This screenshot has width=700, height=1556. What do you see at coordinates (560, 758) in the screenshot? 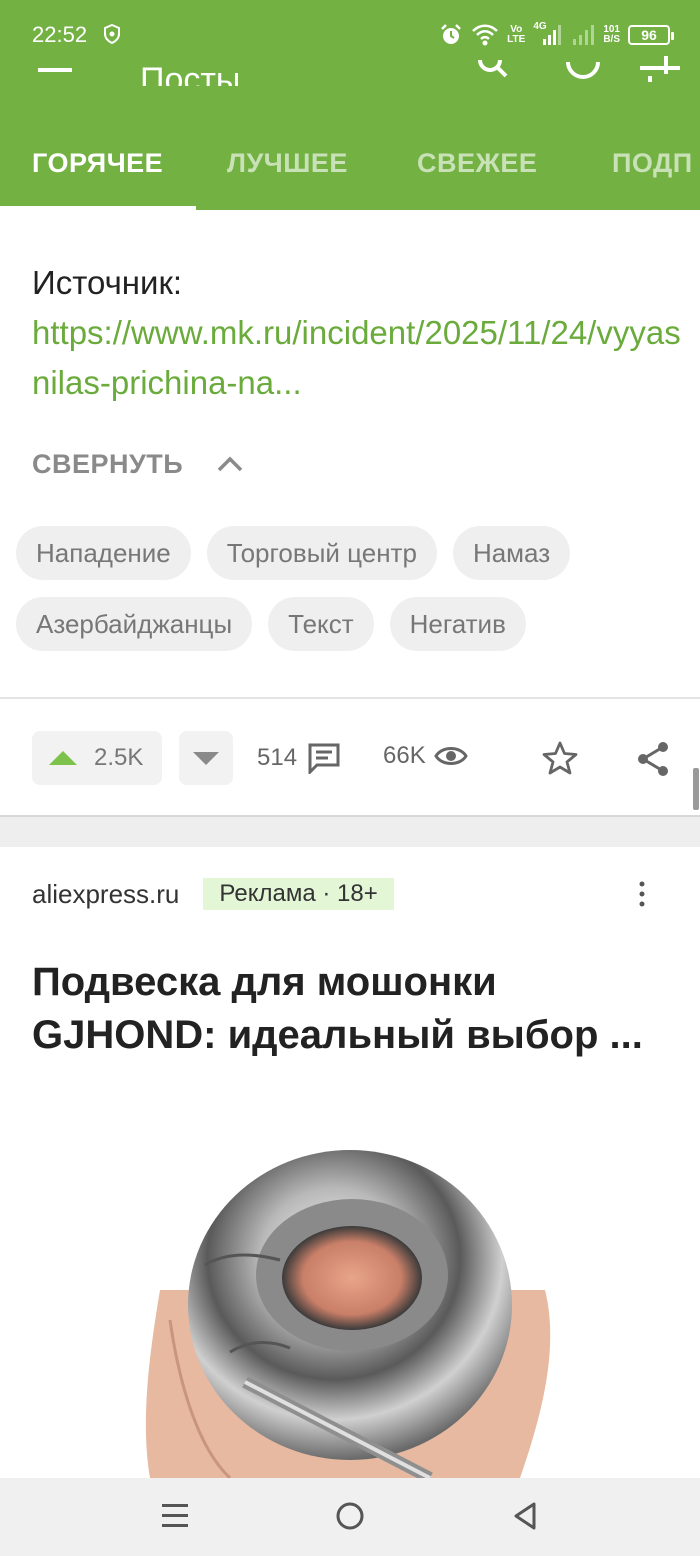
I see `star-icon` at bounding box center [560, 758].